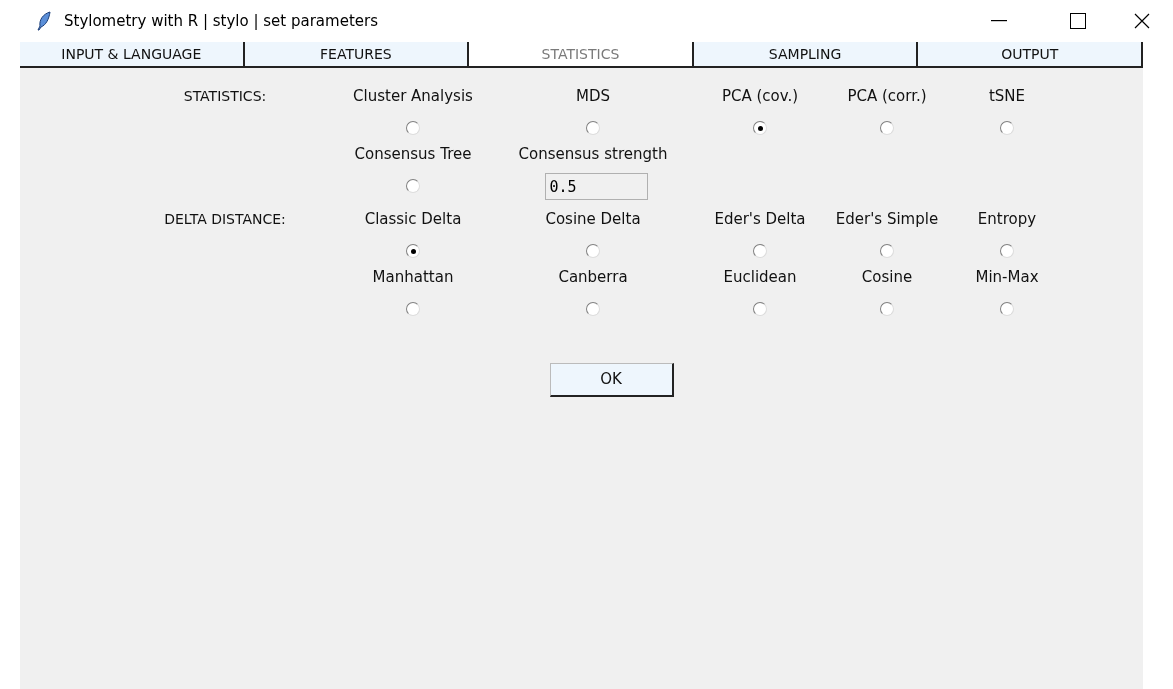 The image size is (1173, 689). Describe the element at coordinates (887, 219) in the screenshot. I see `option-label: Eder's Simple` at that location.